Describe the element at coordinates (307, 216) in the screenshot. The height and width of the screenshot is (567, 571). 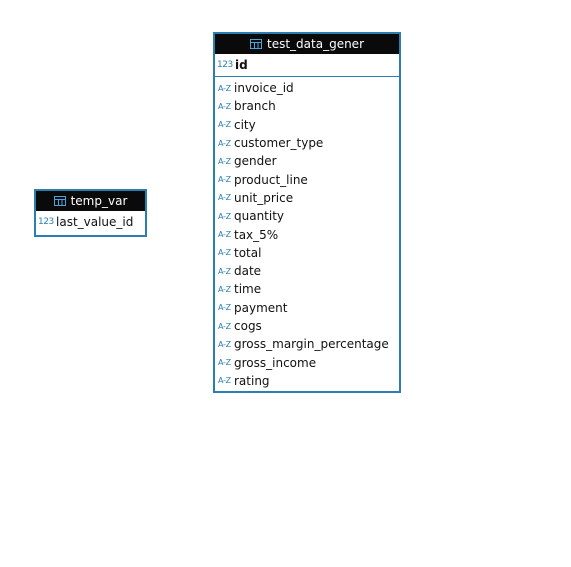
I see `column-row: A-Z quantity` at that location.